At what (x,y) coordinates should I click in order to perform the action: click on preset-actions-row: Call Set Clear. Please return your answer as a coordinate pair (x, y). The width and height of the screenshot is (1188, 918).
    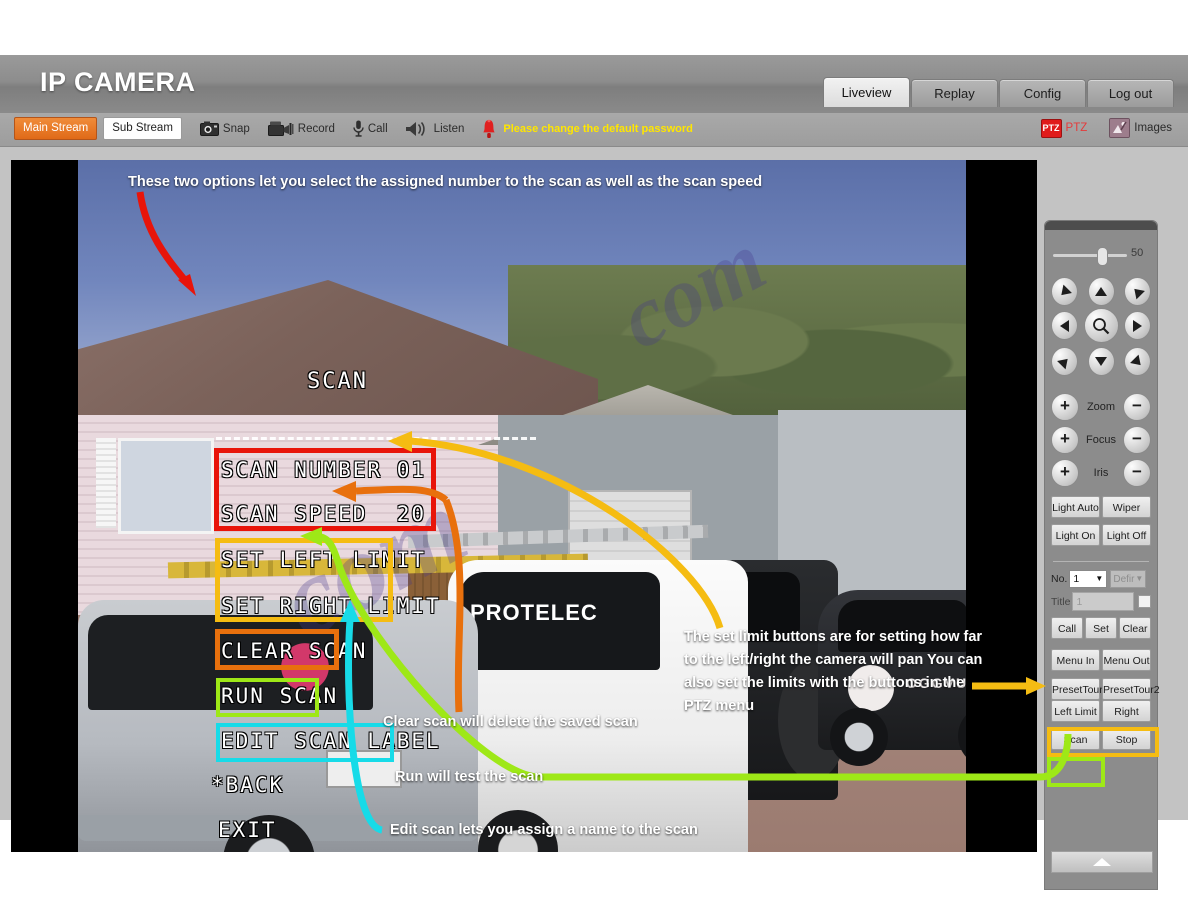
    Looking at the image, I should click on (1101, 628).